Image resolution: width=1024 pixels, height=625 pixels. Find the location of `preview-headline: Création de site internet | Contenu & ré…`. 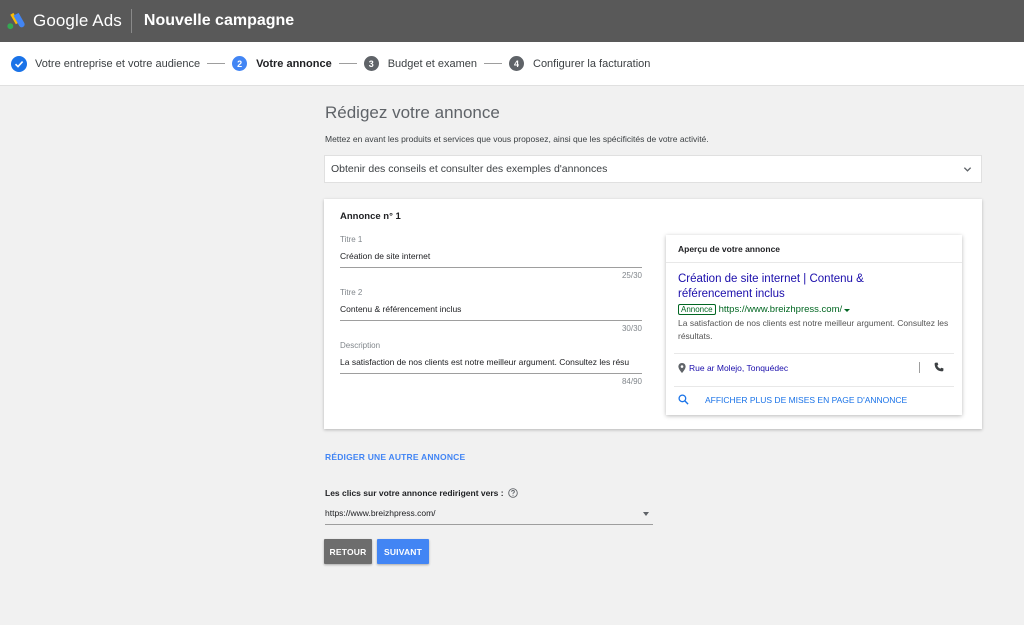

preview-headline: Création de site internet | Contenu & ré… is located at coordinates (814, 287).